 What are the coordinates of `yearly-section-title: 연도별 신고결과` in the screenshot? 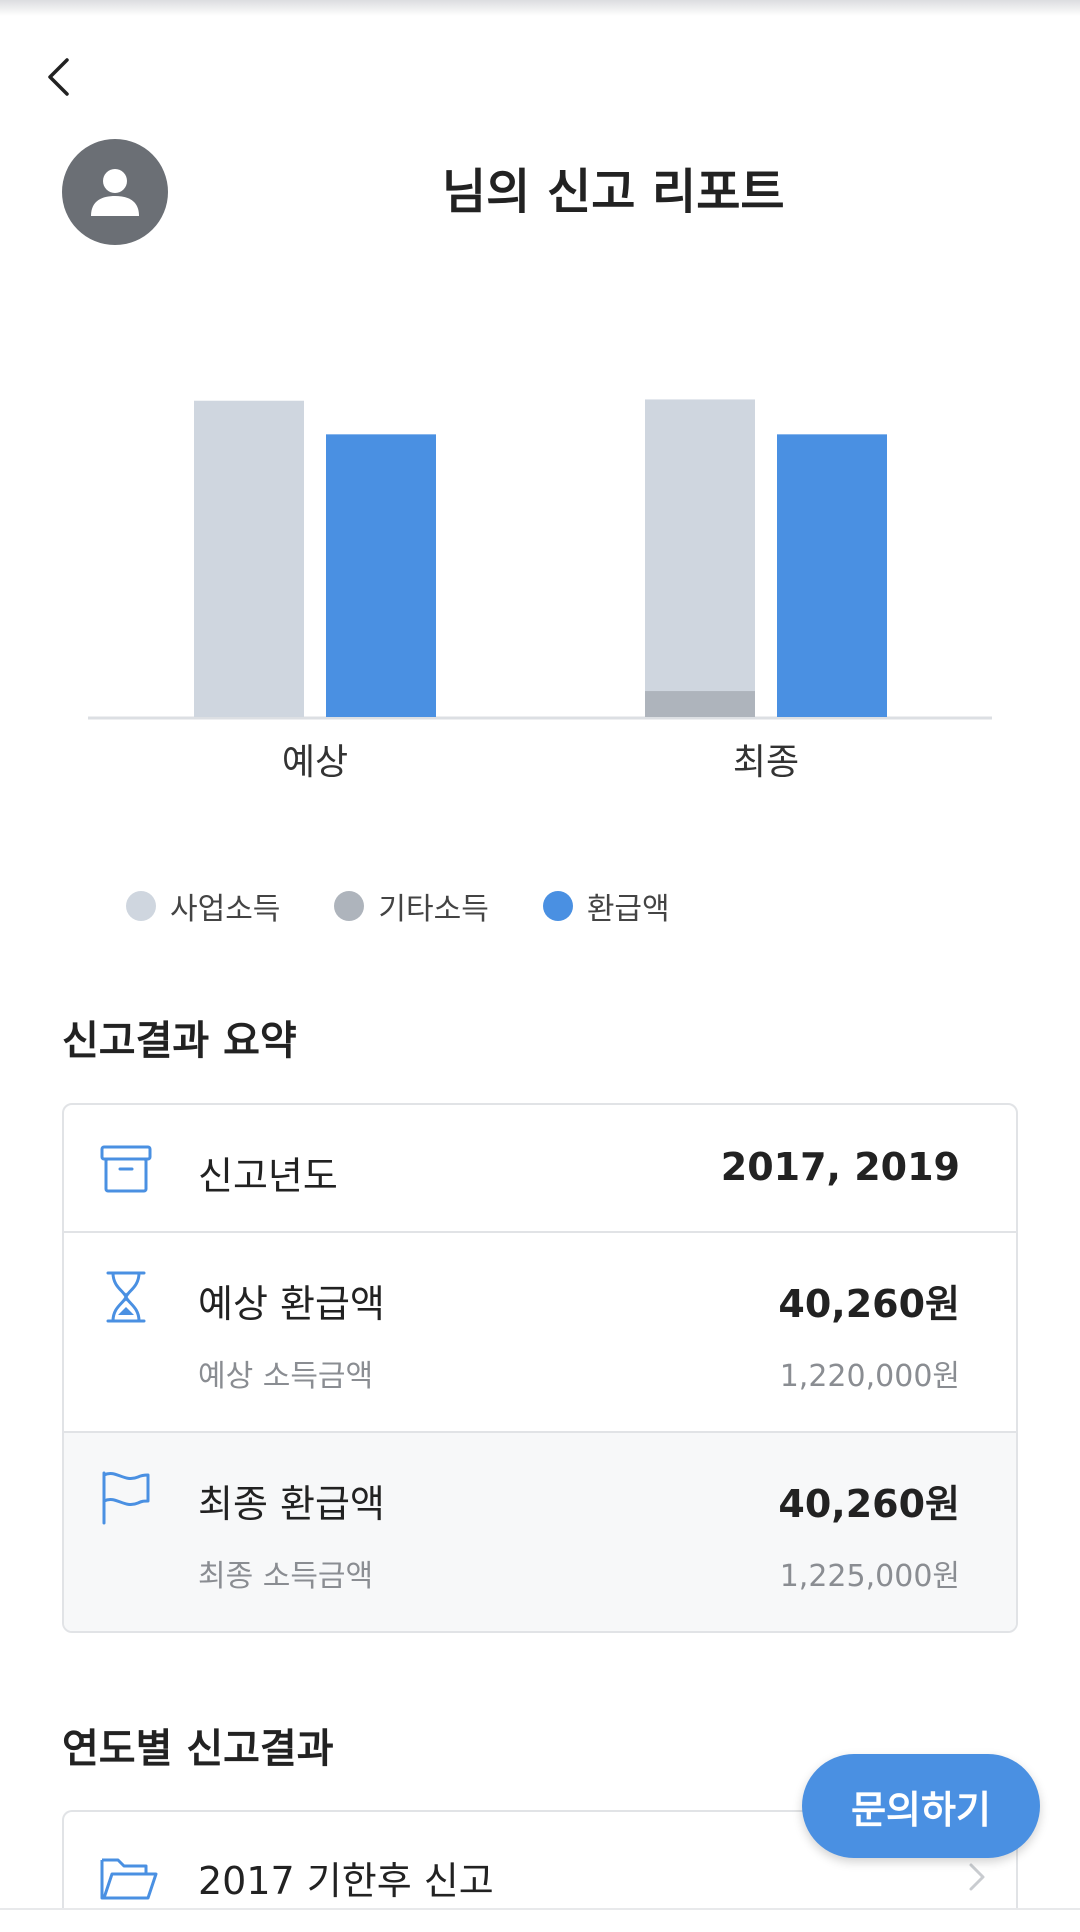 It's located at (198, 1749).